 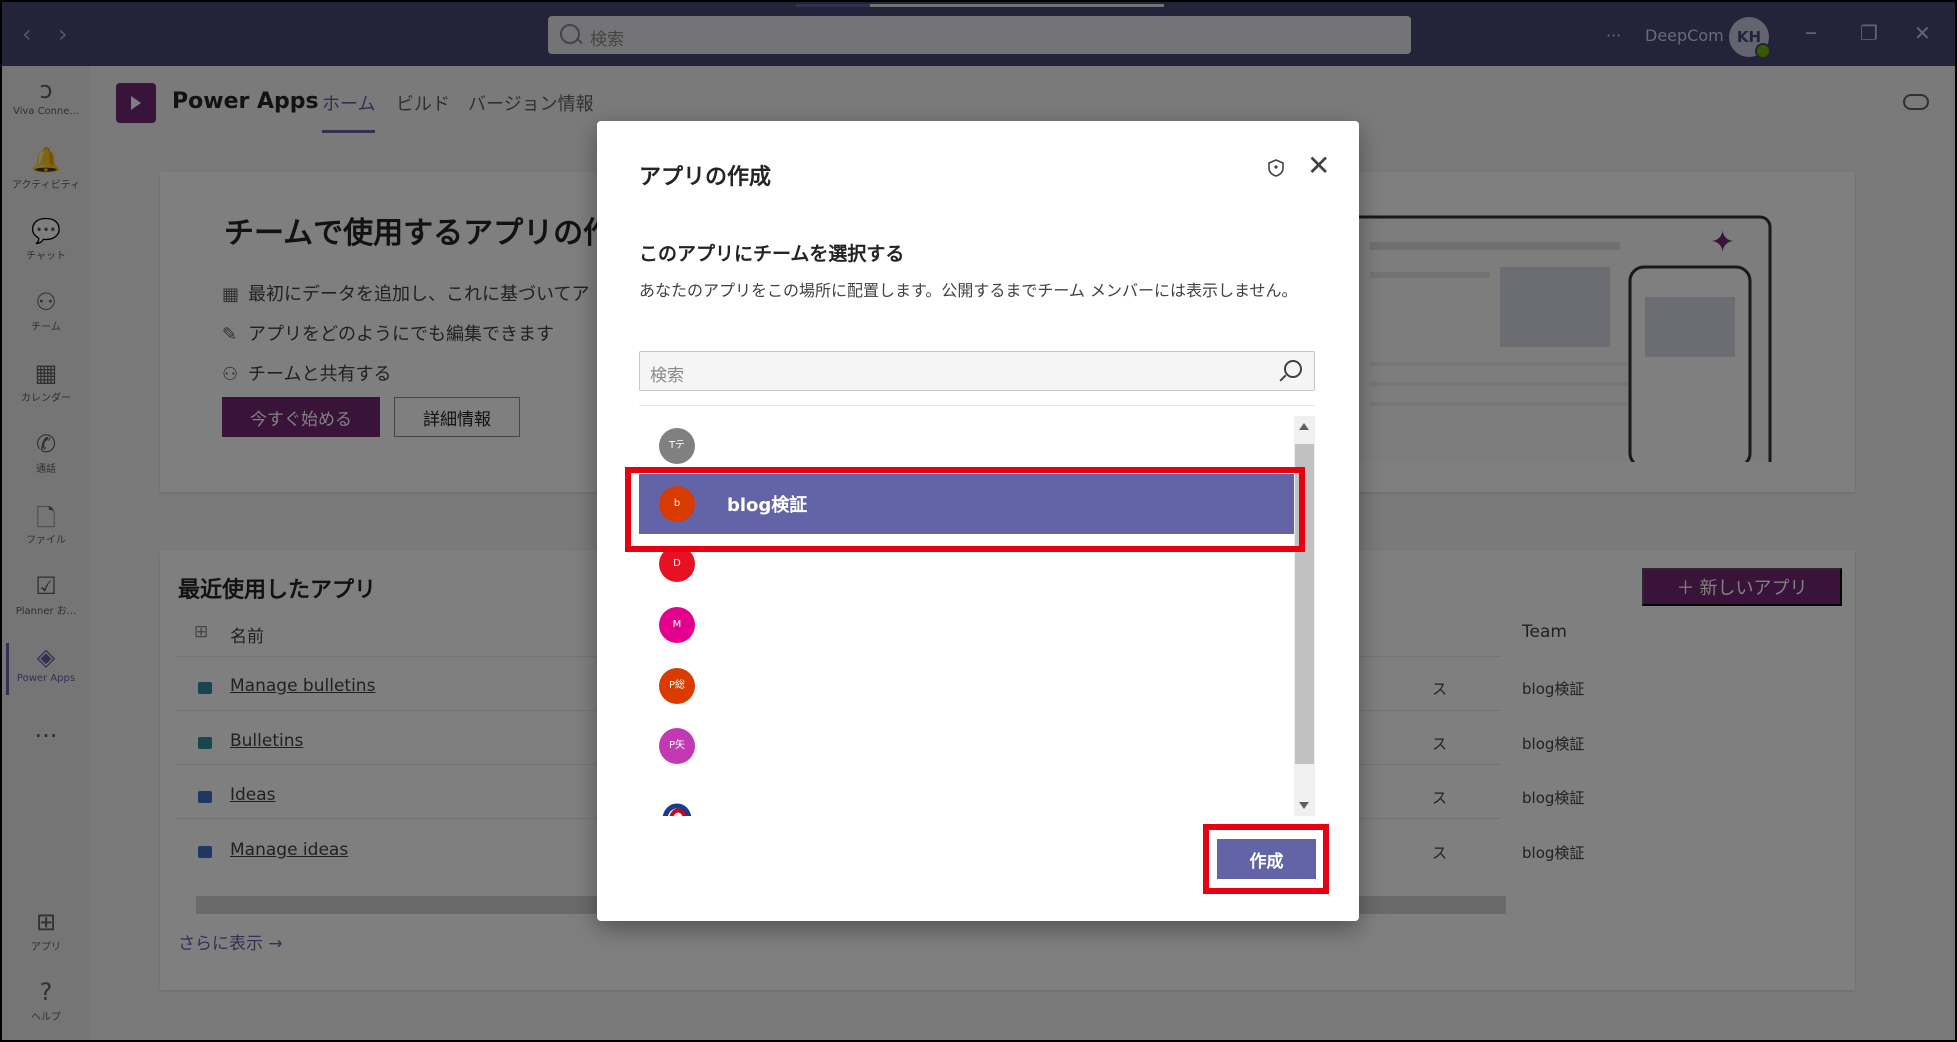 What do you see at coordinates (966, 625) in the screenshot?
I see `team-list-item: M` at bounding box center [966, 625].